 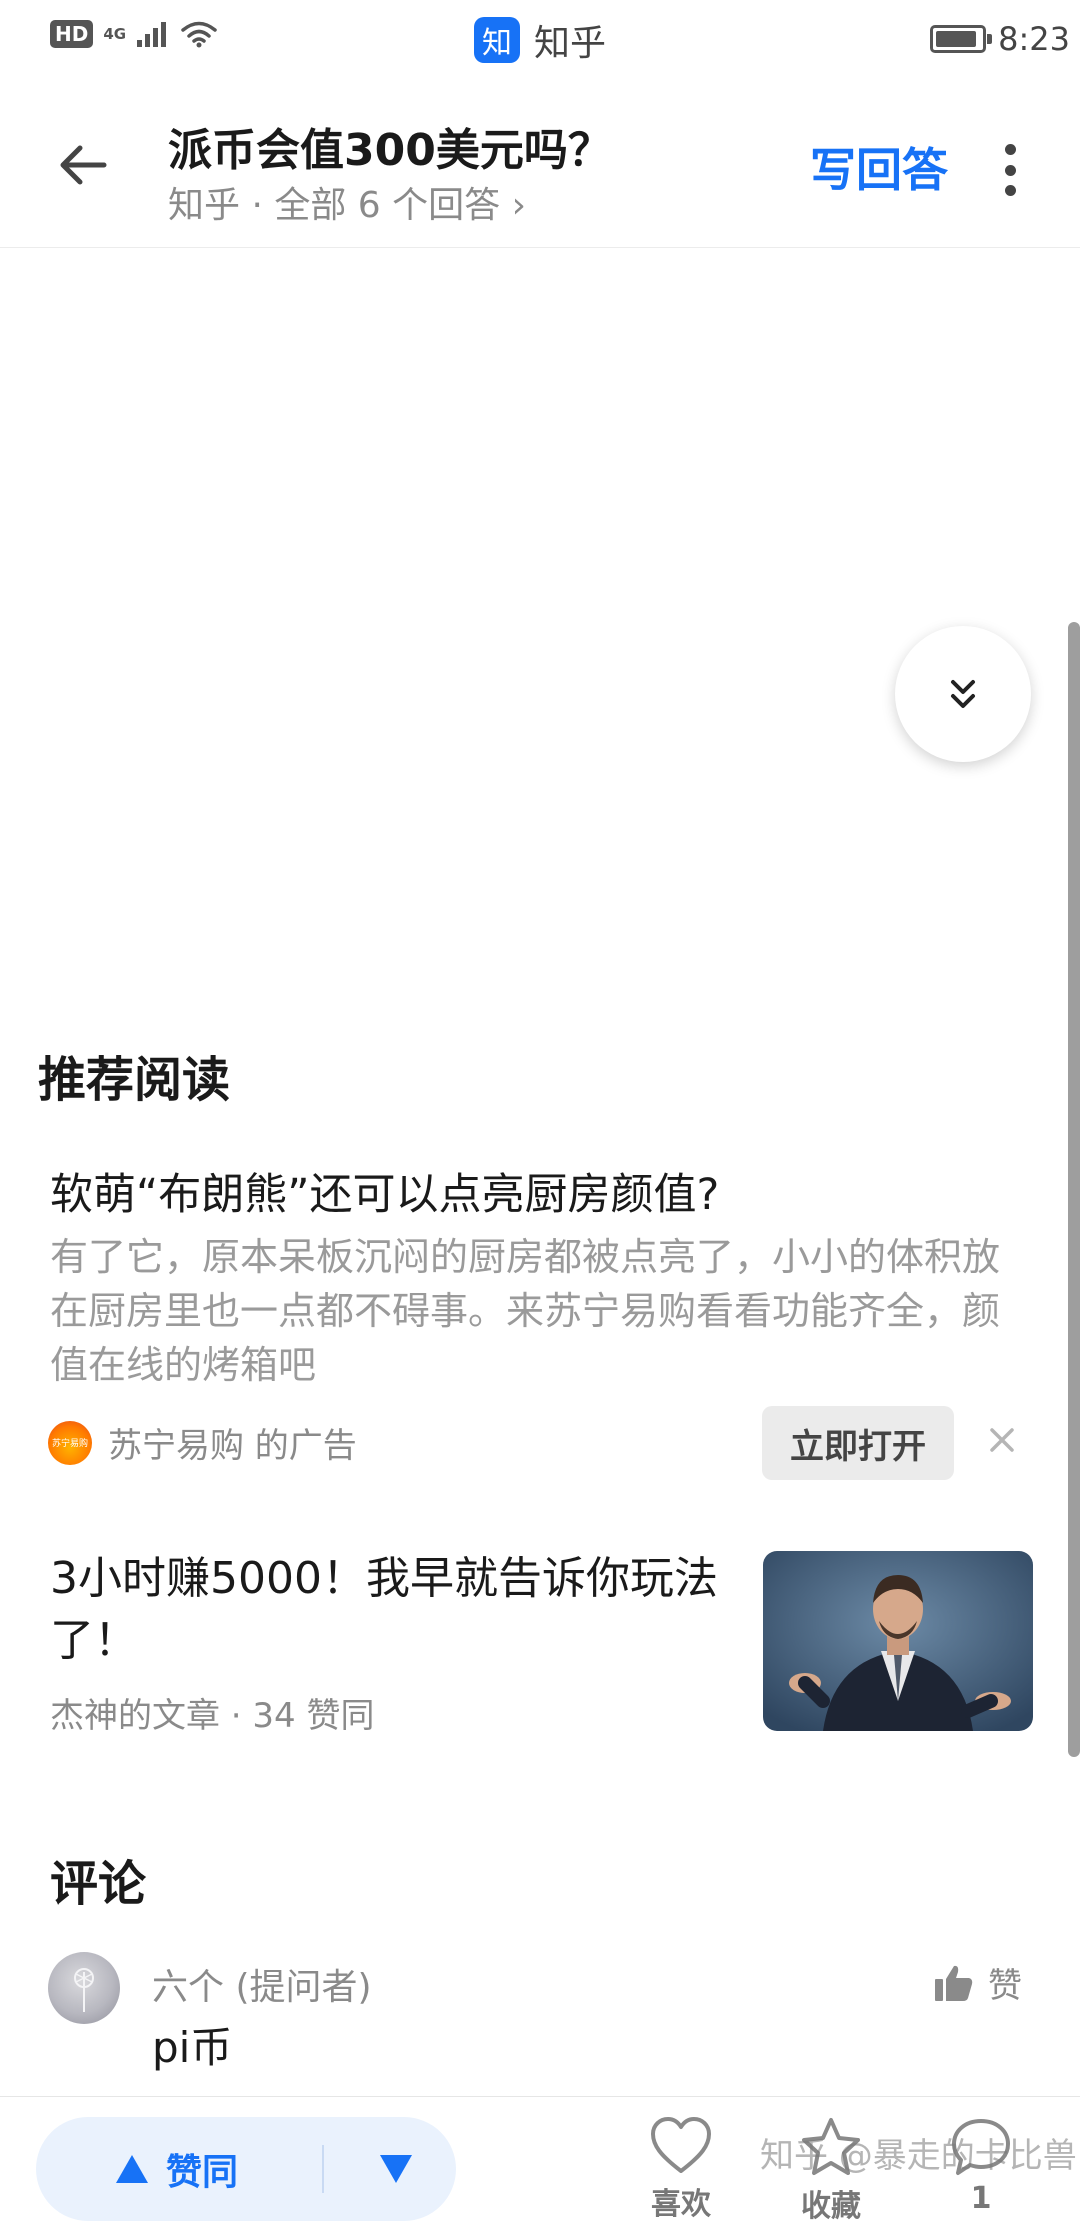 I want to click on downvote-button, so click(x=396, y=2169).